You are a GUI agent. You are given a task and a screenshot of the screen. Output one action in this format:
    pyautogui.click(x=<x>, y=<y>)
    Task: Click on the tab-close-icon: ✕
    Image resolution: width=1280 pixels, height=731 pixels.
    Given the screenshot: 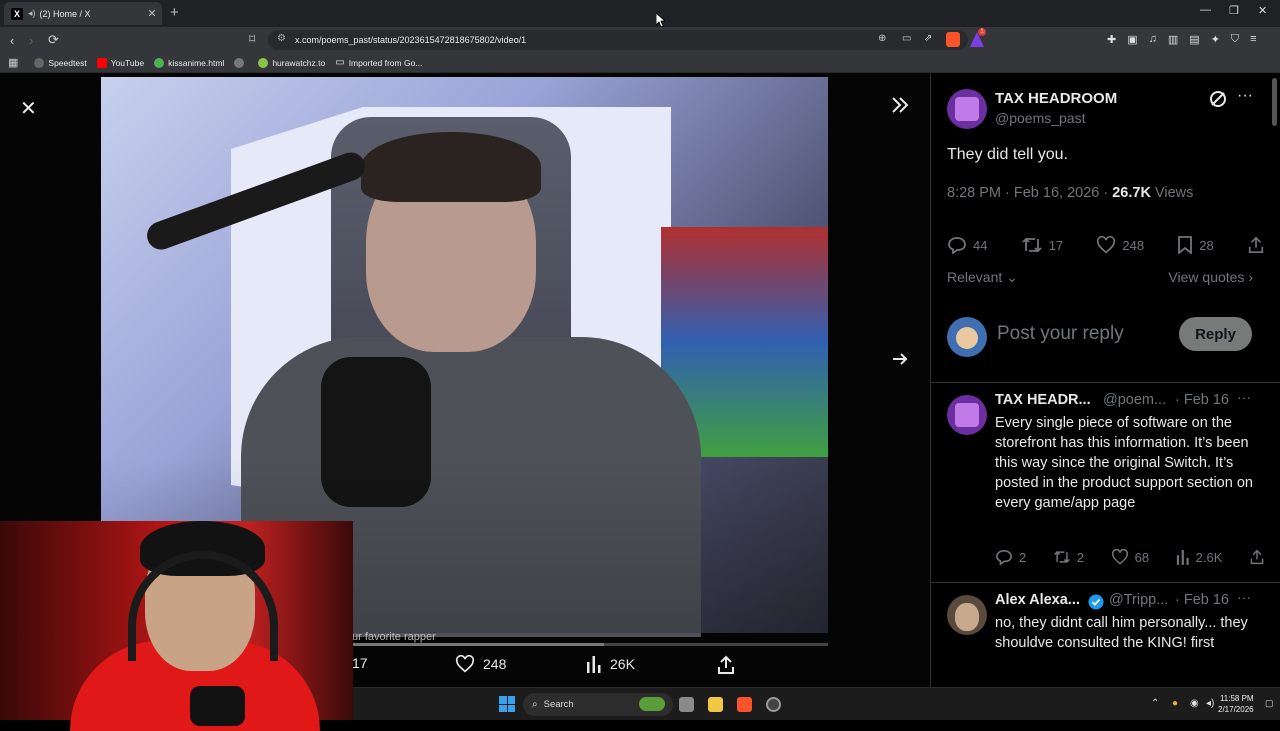 What is the action you would take?
    pyautogui.click(x=152, y=13)
    